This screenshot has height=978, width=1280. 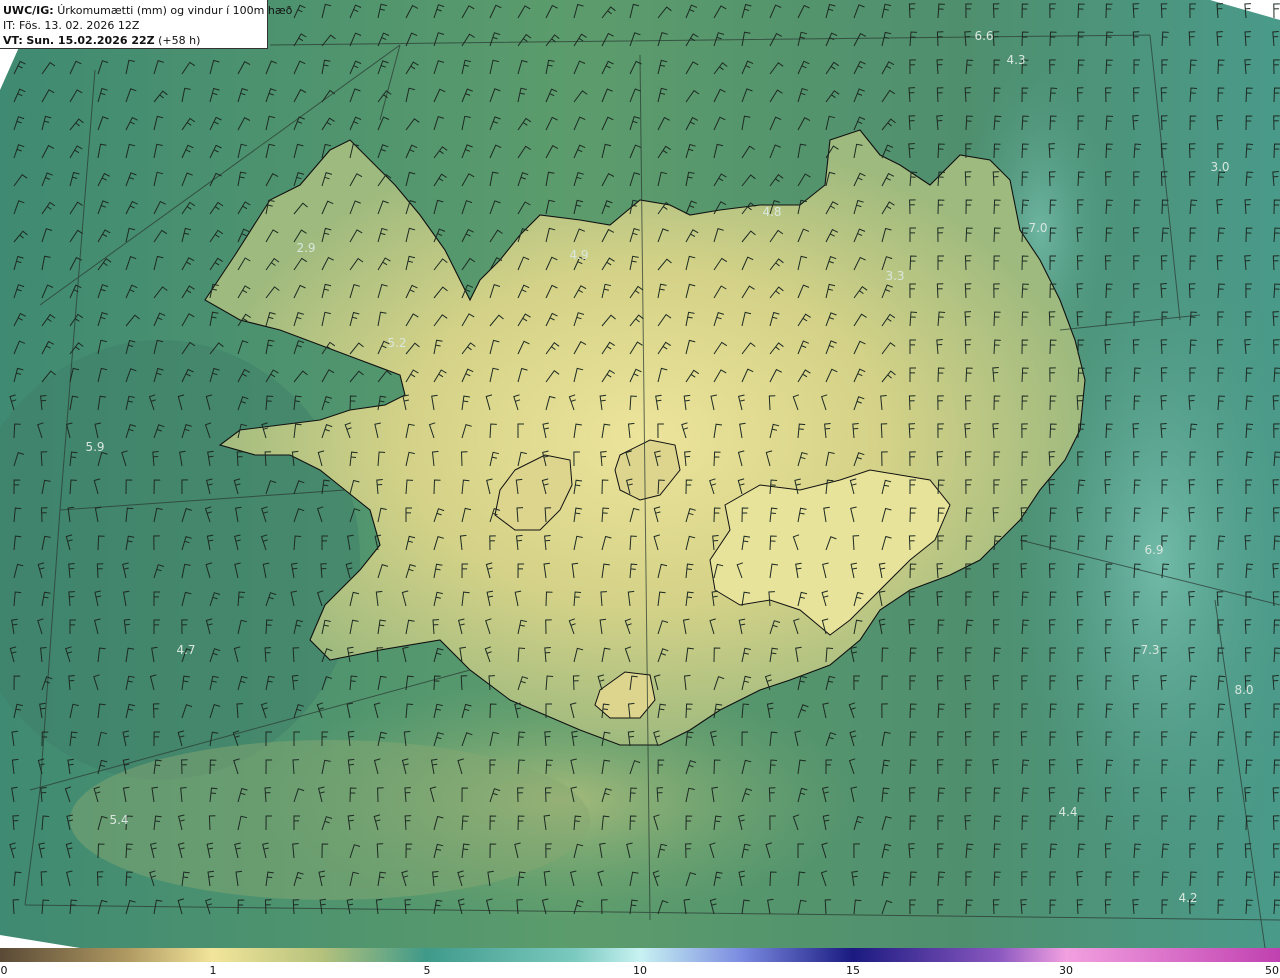 I want to click on valid-prefix: VT:, so click(x=13, y=40).